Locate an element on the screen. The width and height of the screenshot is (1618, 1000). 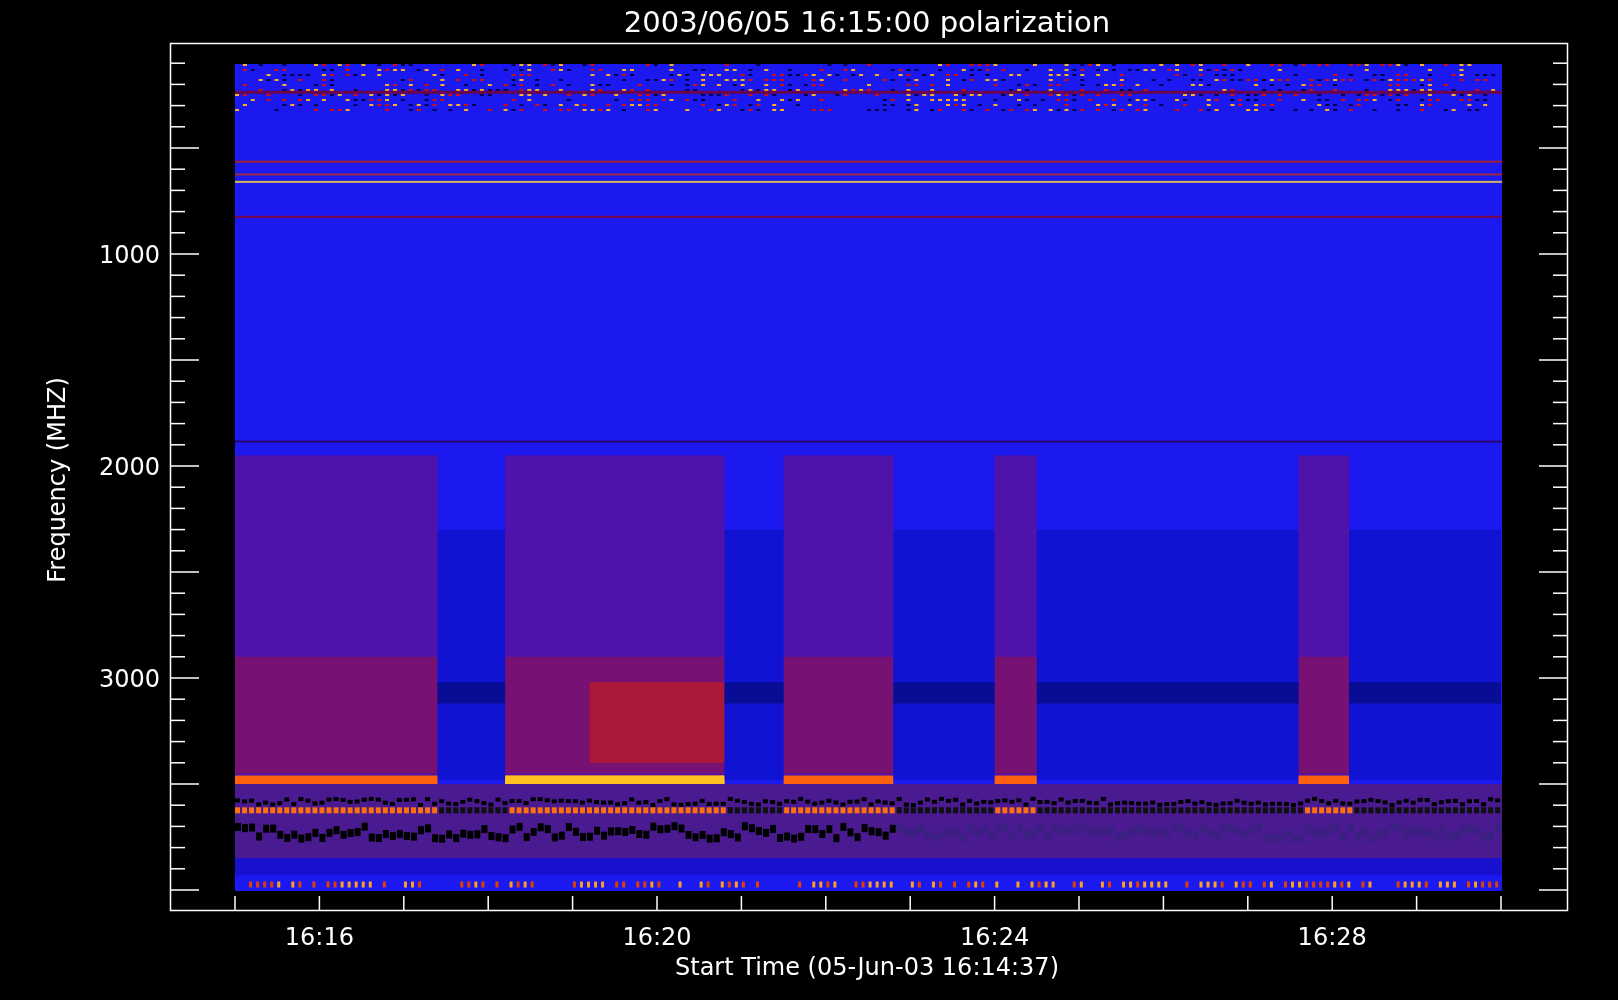
y-tick-label: 3000 is located at coordinates (129, 679).